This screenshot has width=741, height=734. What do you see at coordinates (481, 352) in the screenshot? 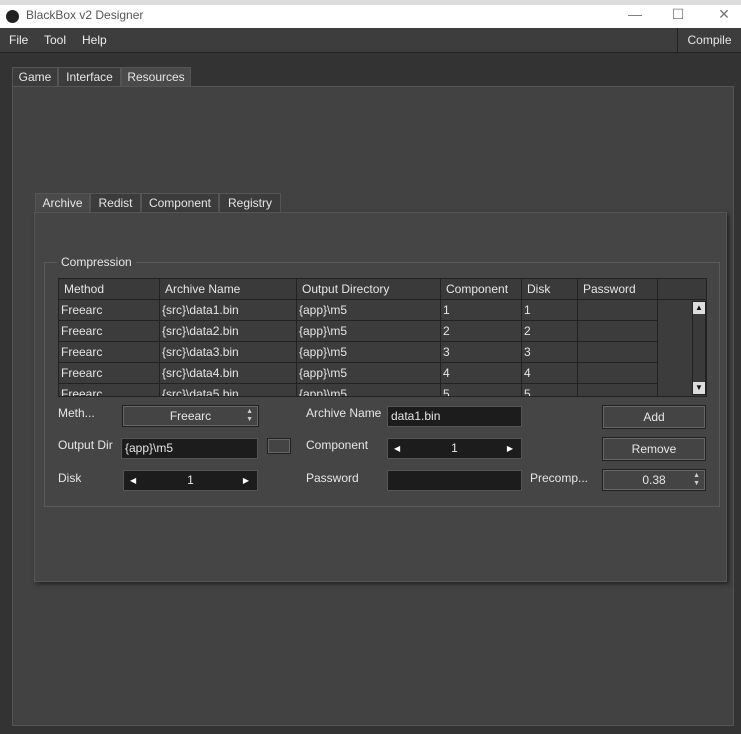
I see `table-cell-component: 3` at bounding box center [481, 352].